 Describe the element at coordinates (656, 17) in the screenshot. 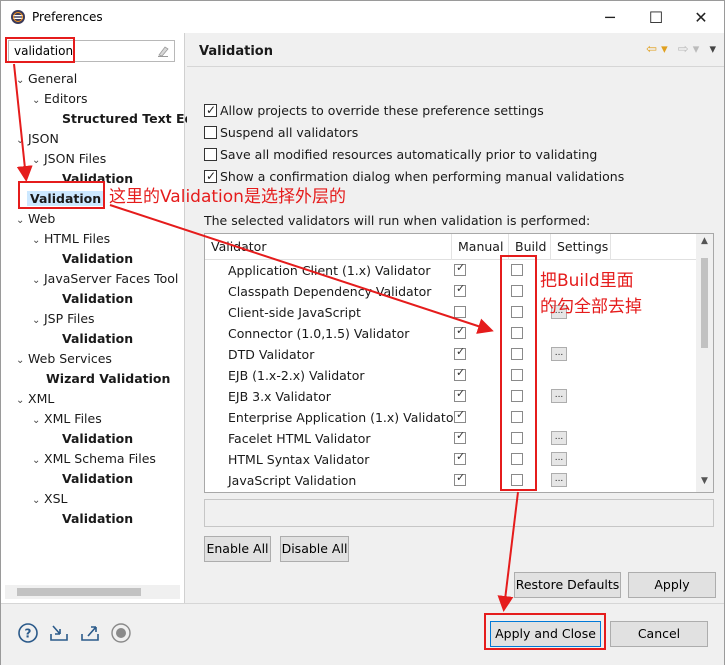

I see `maximize-button: ☐` at that location.